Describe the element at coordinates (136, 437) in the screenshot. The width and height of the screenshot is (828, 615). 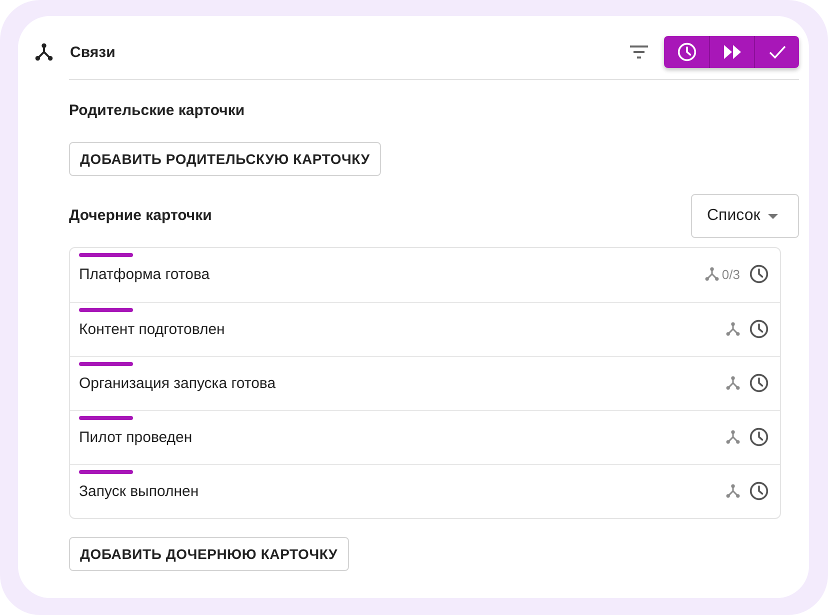
I see `card-title: Пилот проведен` at that location.